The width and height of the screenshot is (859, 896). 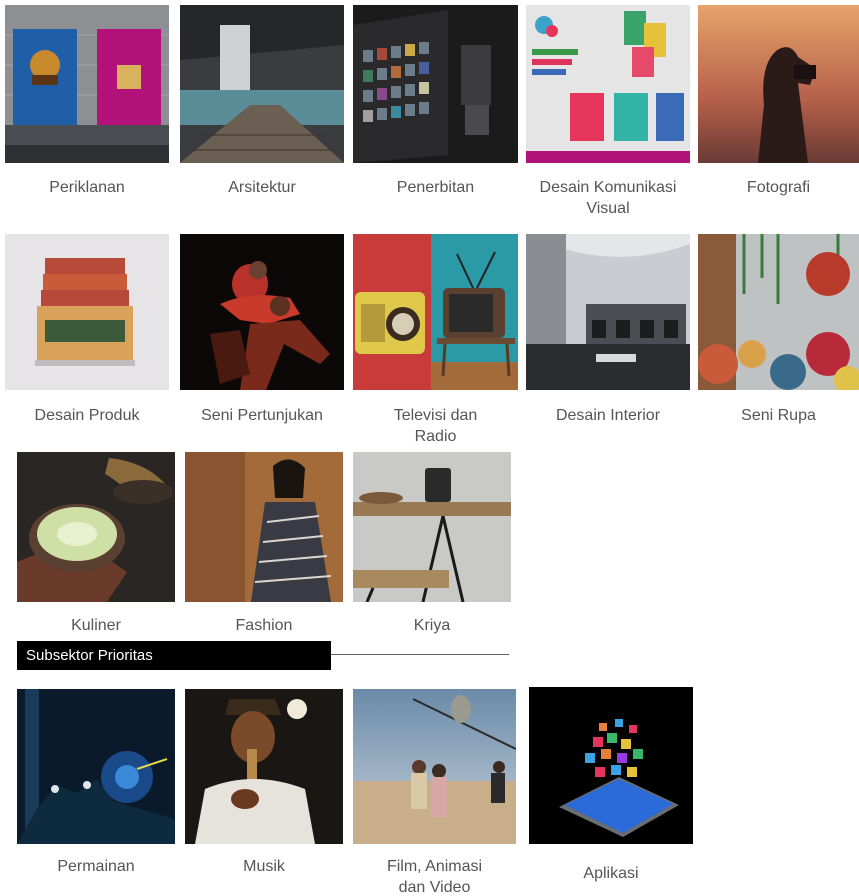 I want to click on priority-label: Musik, so click(x=264, y=866).